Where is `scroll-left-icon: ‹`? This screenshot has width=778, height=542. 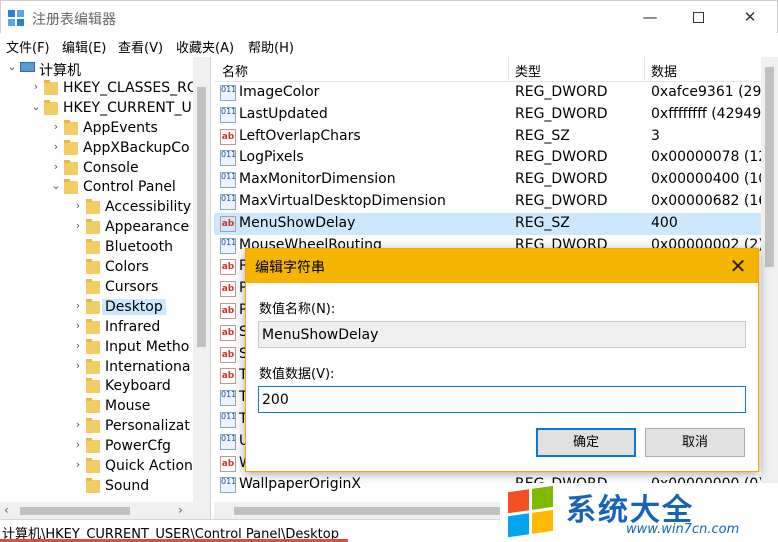
scroll-left-icon: ‹ is located at coordinates (6, 510).